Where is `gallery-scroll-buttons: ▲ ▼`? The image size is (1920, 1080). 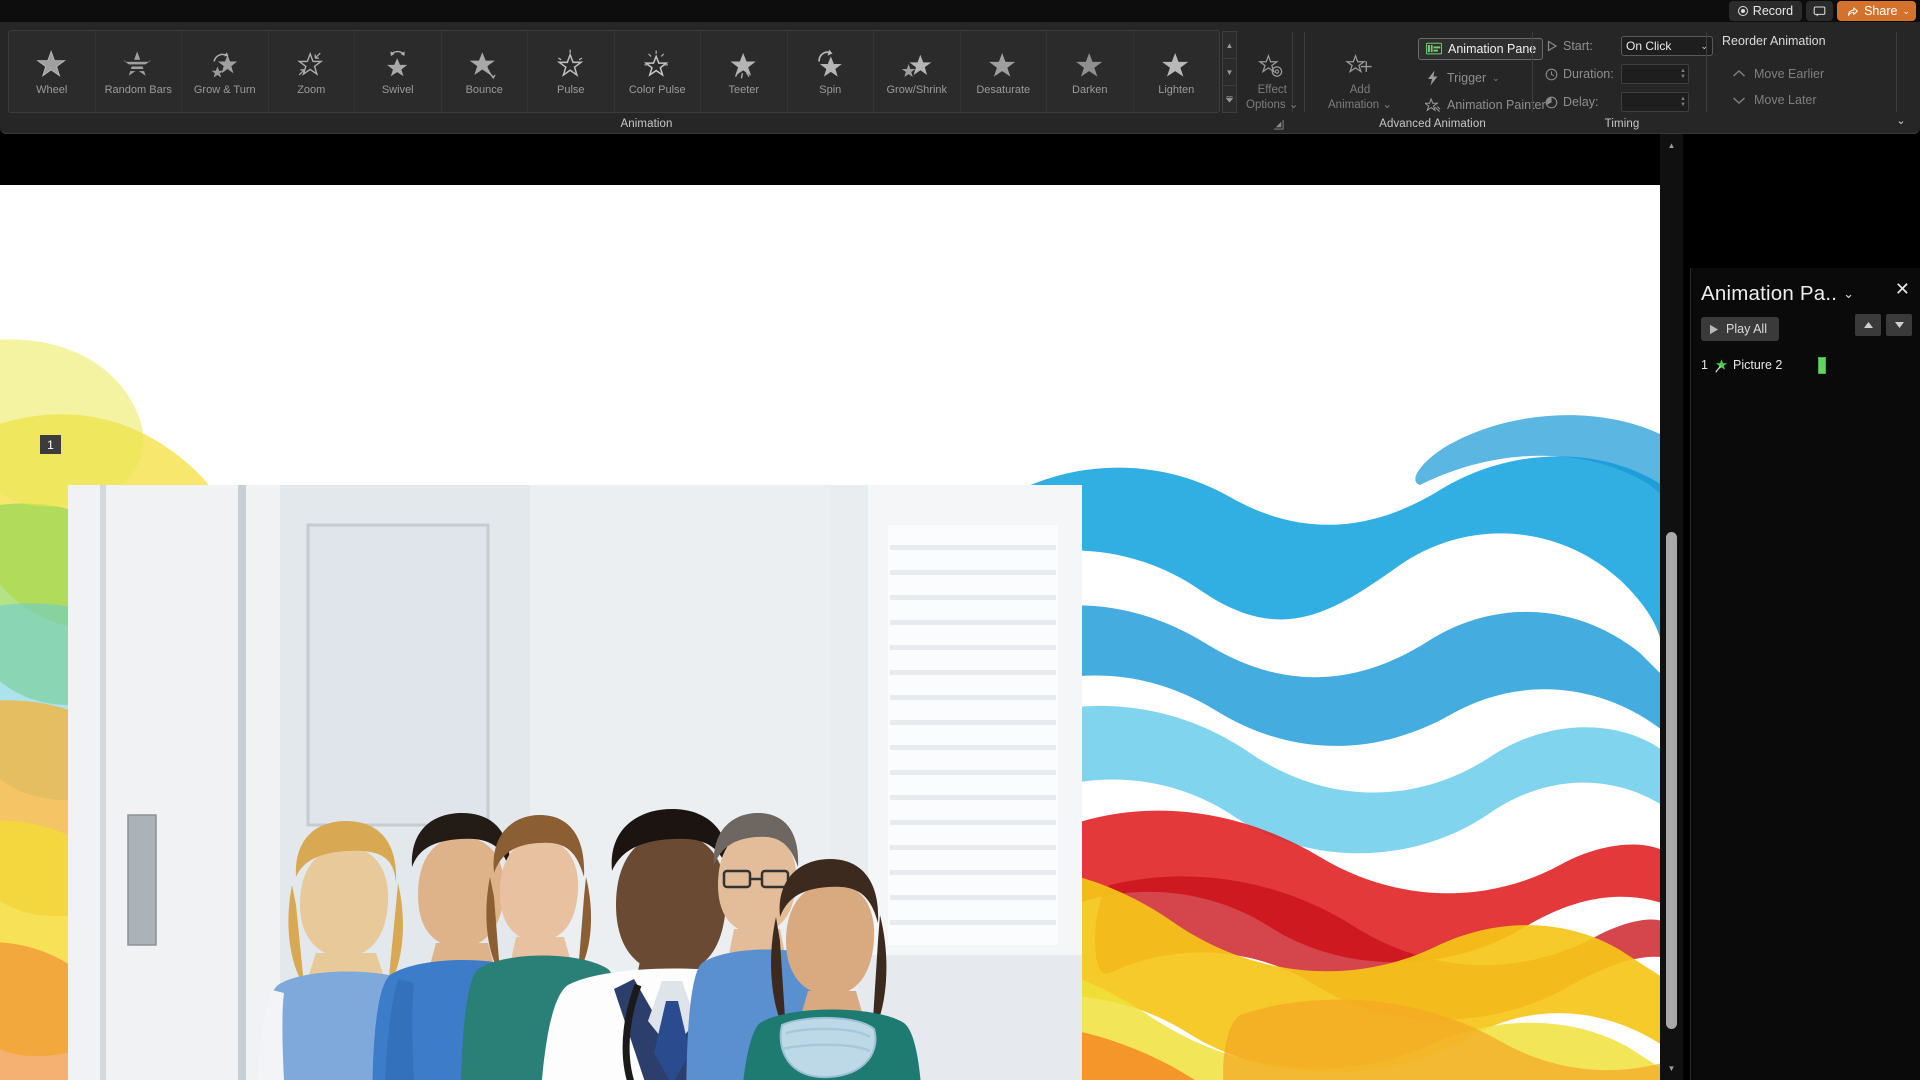
gallery-scroll-buttons: ▲ ▼ is located at coordinates (1229, 72).